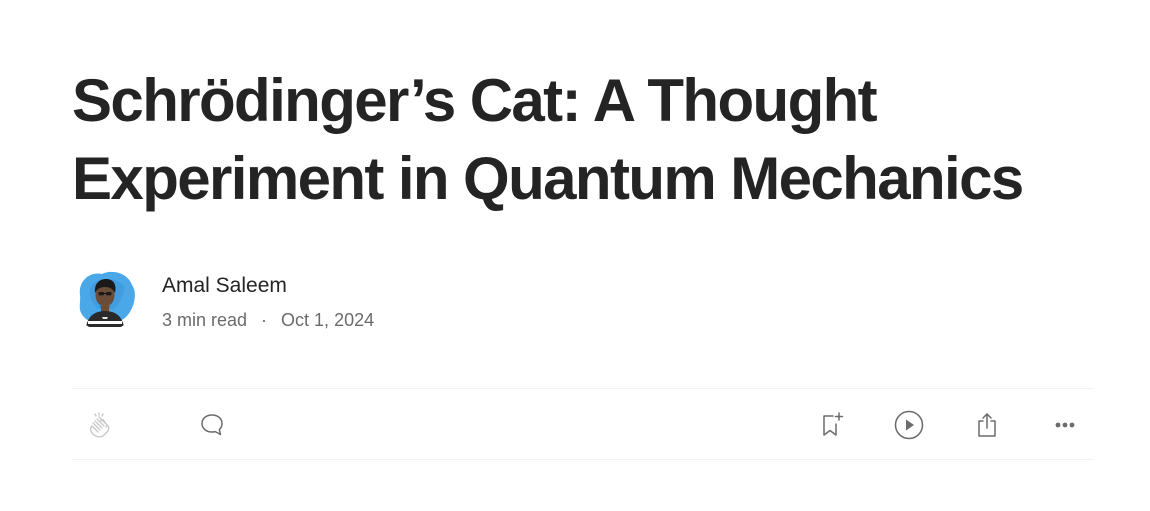 The height and width of the screenshot is (511, 1150). I want to click on avatar-image, so click(105, 298).